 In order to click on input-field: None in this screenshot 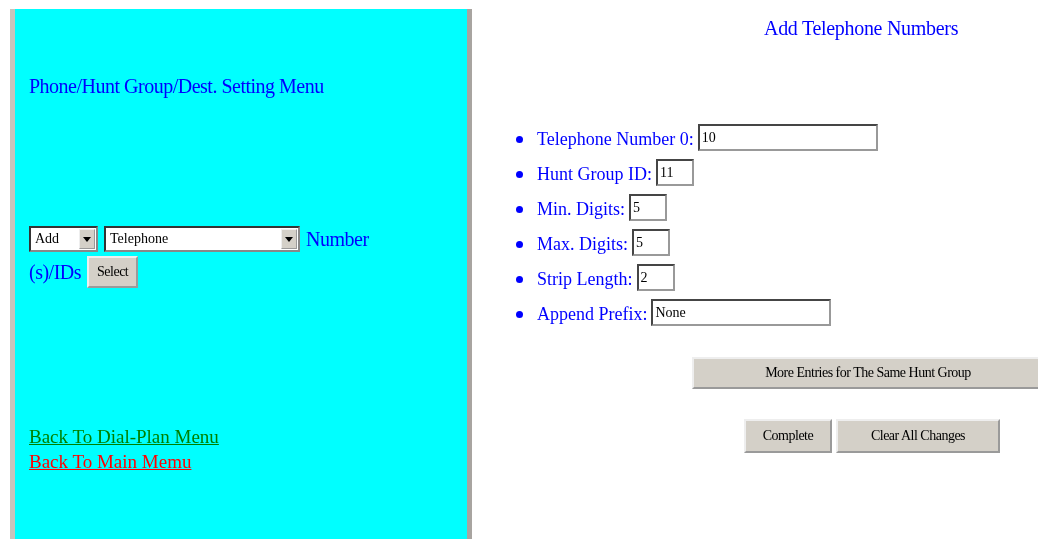, I will do `click(741, 312)`.